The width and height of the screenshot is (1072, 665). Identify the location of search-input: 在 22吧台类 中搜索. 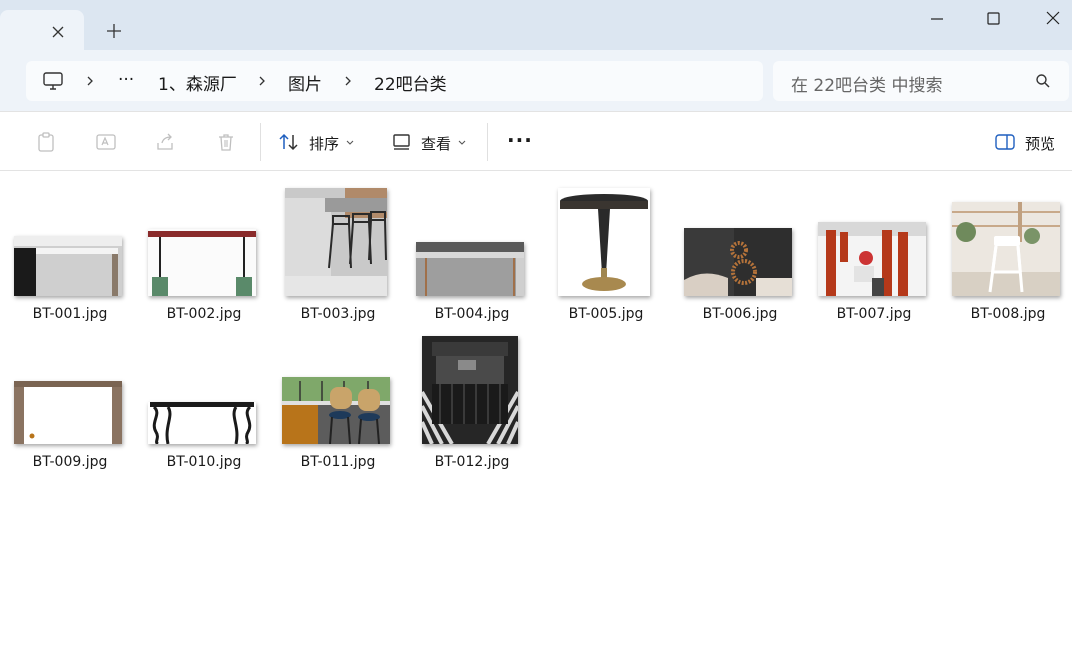
(866, 83).